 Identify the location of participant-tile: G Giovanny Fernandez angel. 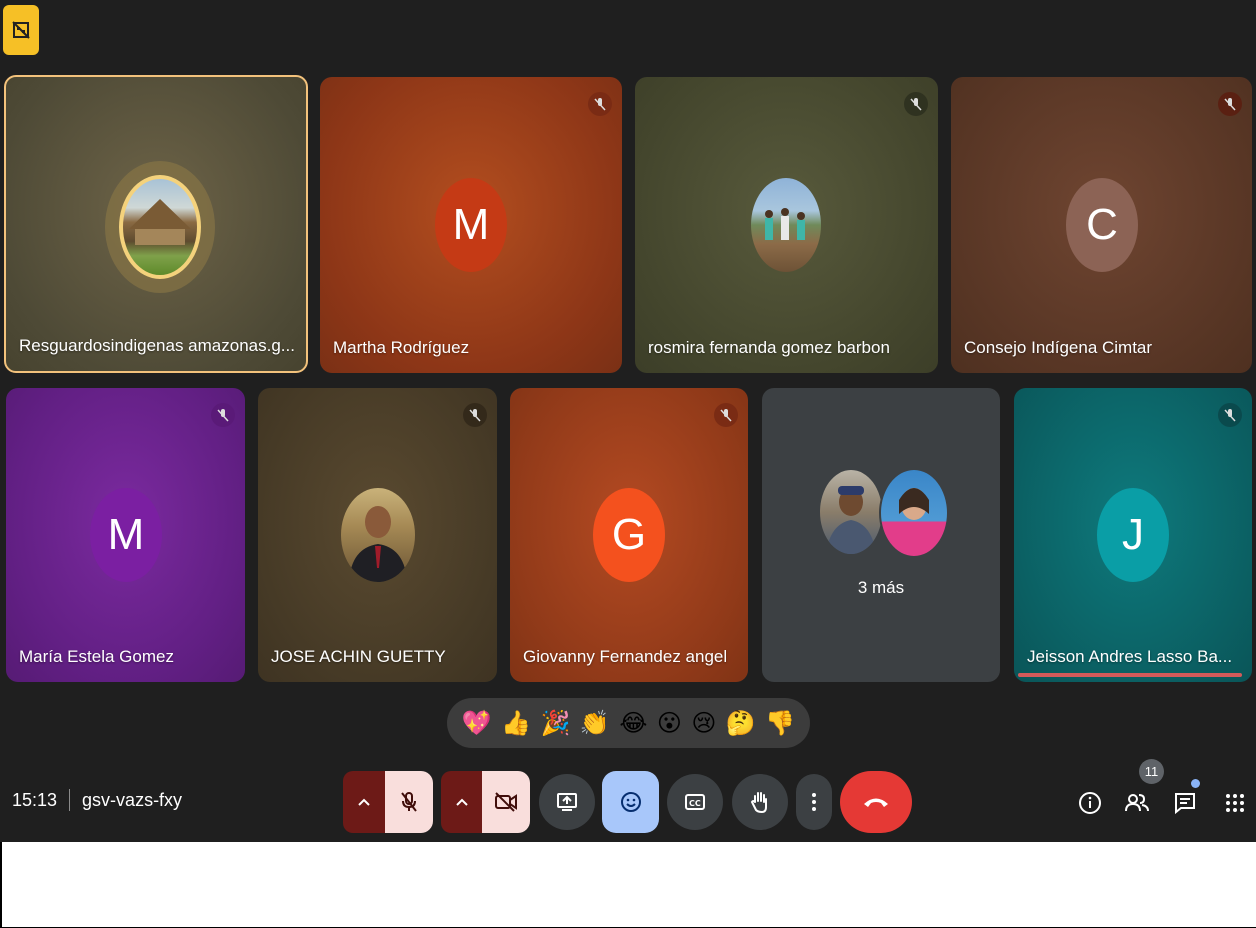
(629, 535).